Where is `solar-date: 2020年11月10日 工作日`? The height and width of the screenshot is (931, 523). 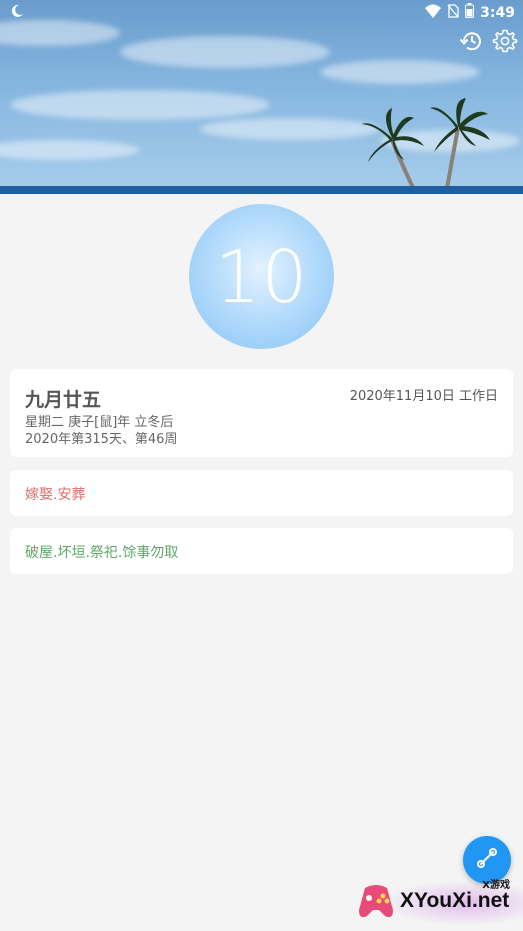 solar-date: 2020年11月10日 工作日 is located at coordinates (423, 396).